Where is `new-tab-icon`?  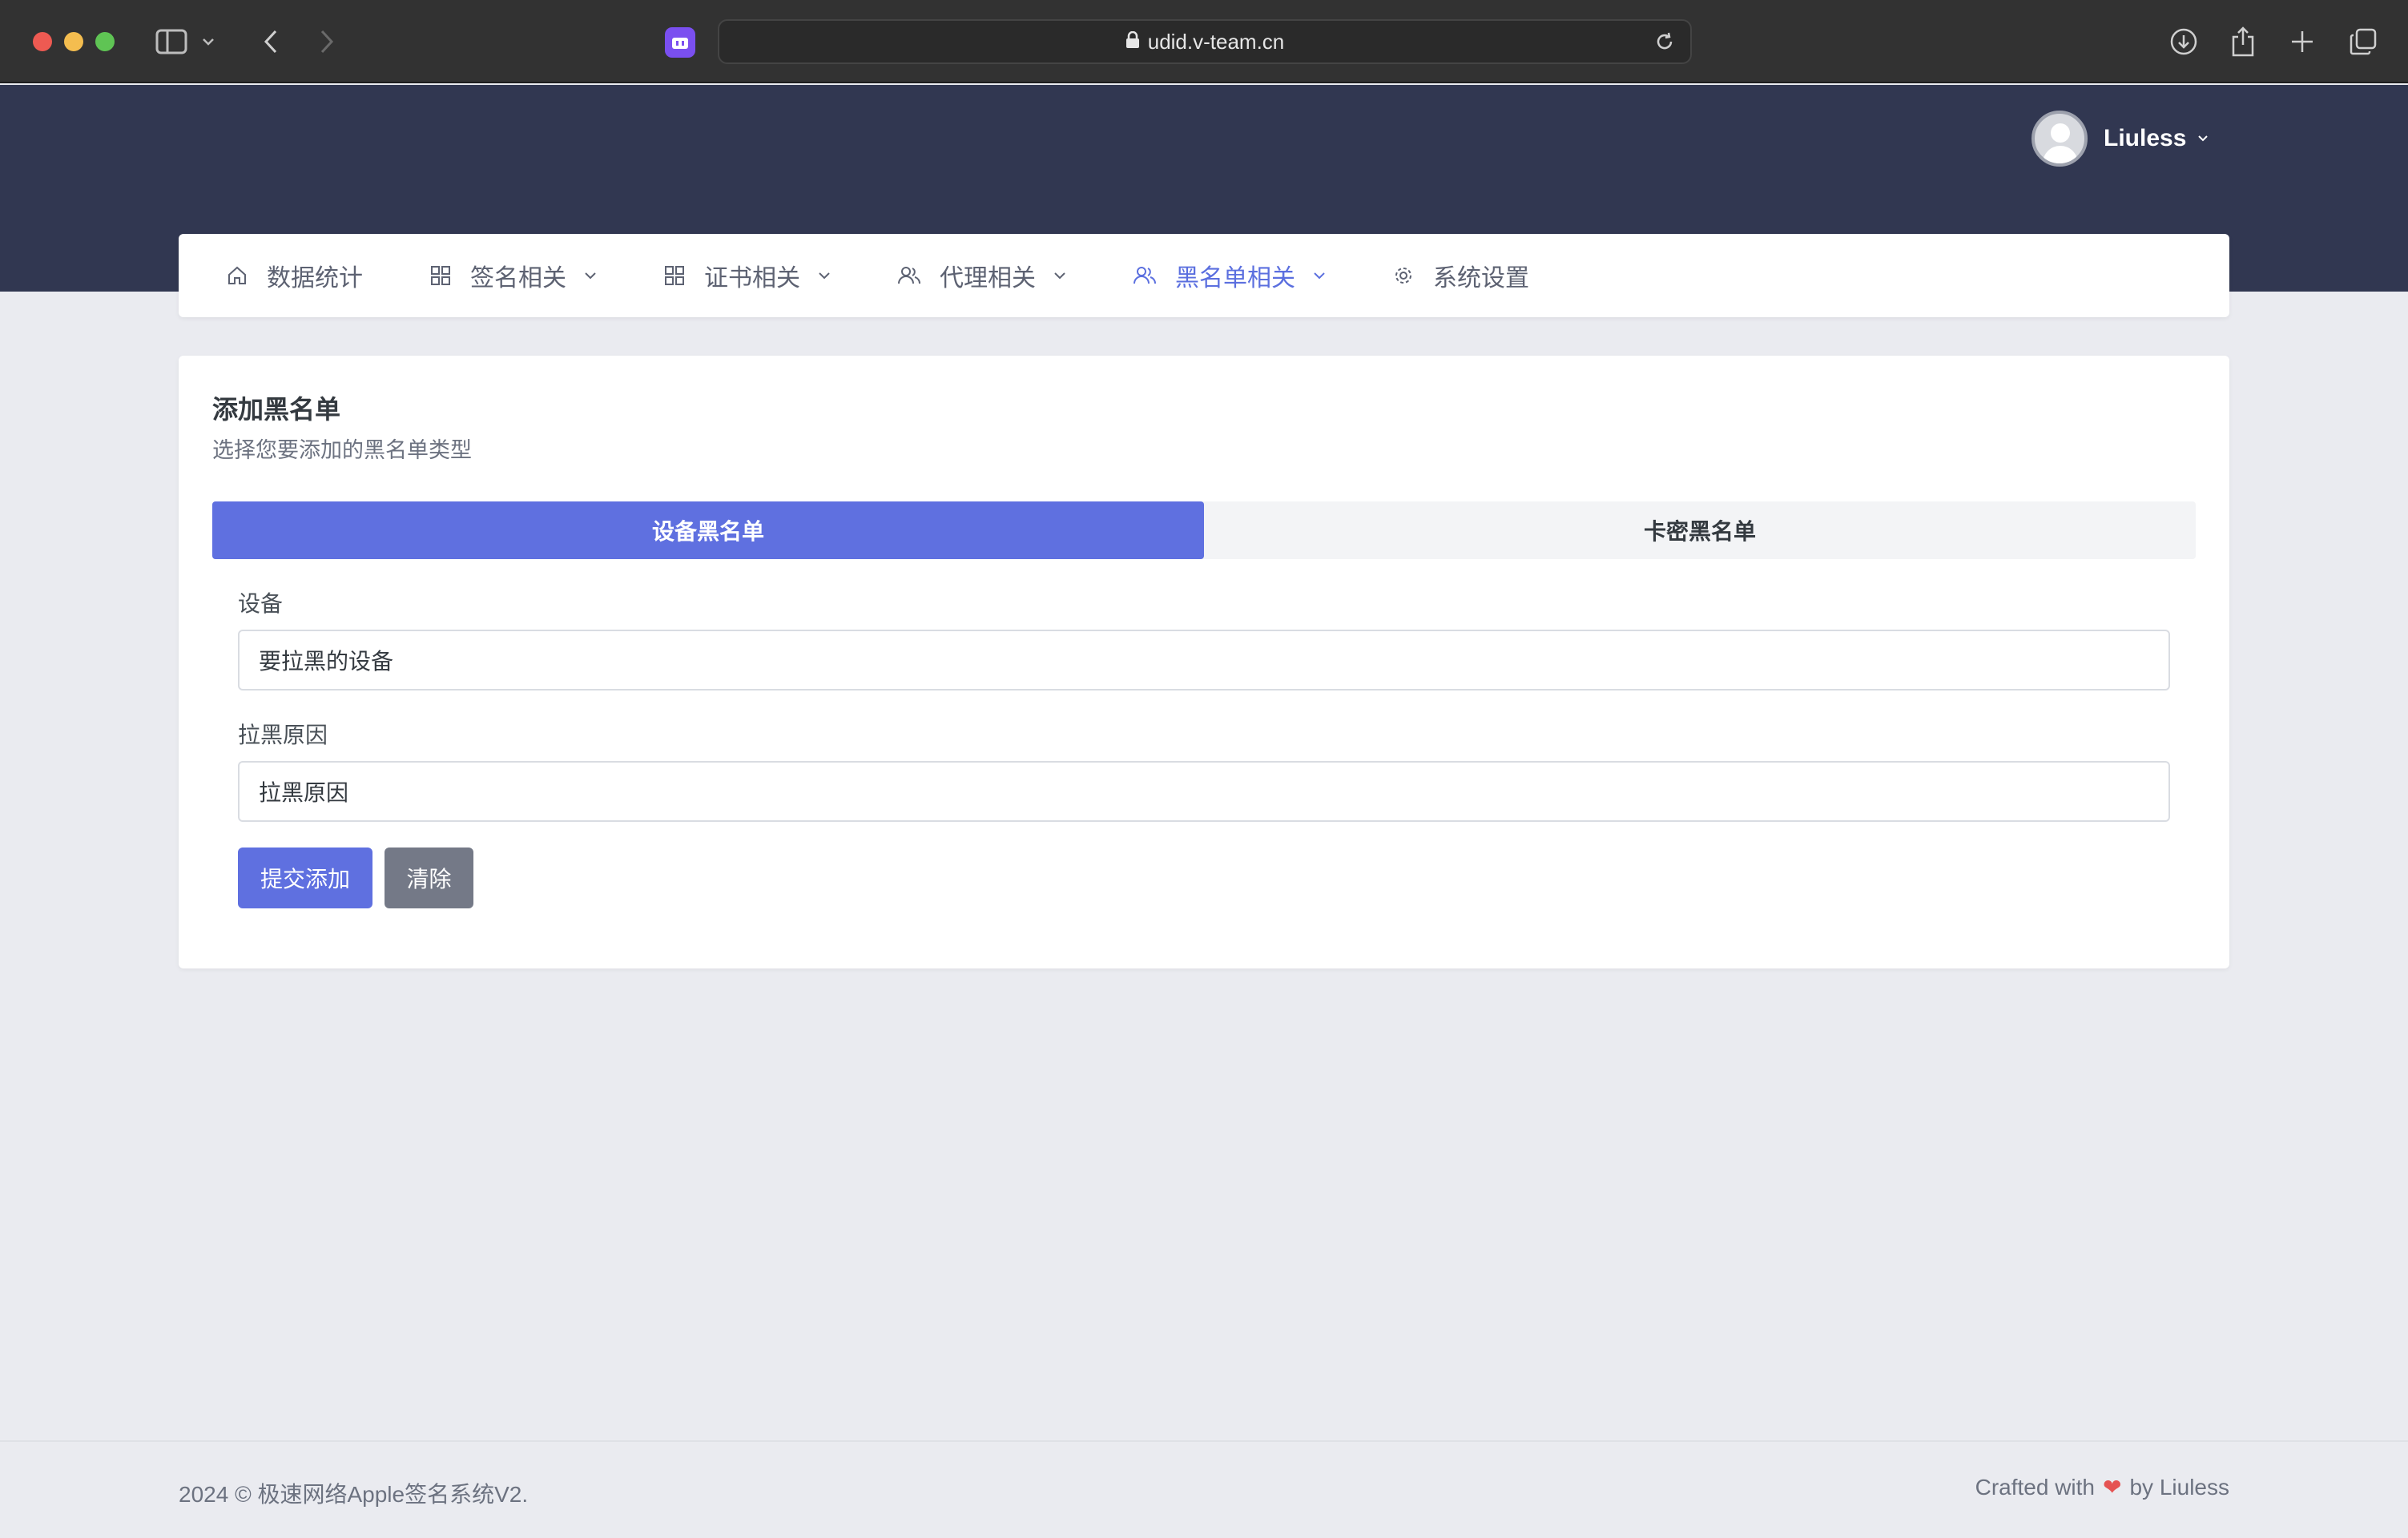
new-tab-icon is located at coordinates (2302, 41).